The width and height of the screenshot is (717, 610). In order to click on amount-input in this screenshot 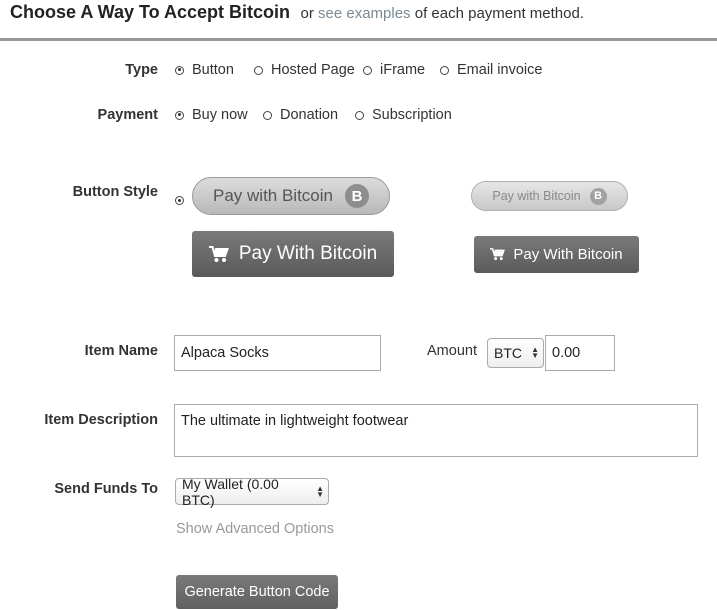, I will do `click(580, 353)`.